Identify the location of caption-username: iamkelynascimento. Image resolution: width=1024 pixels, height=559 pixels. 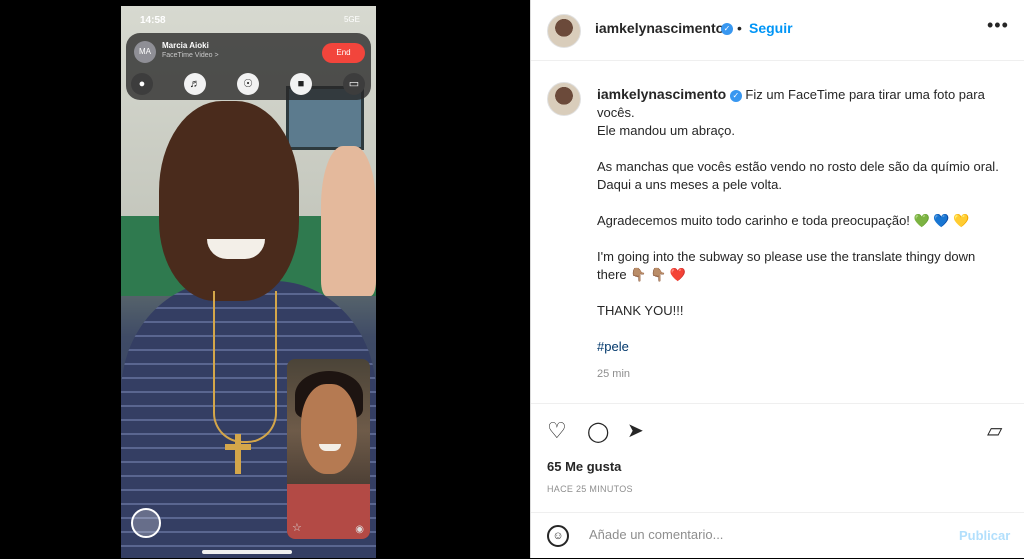
(661, 94).